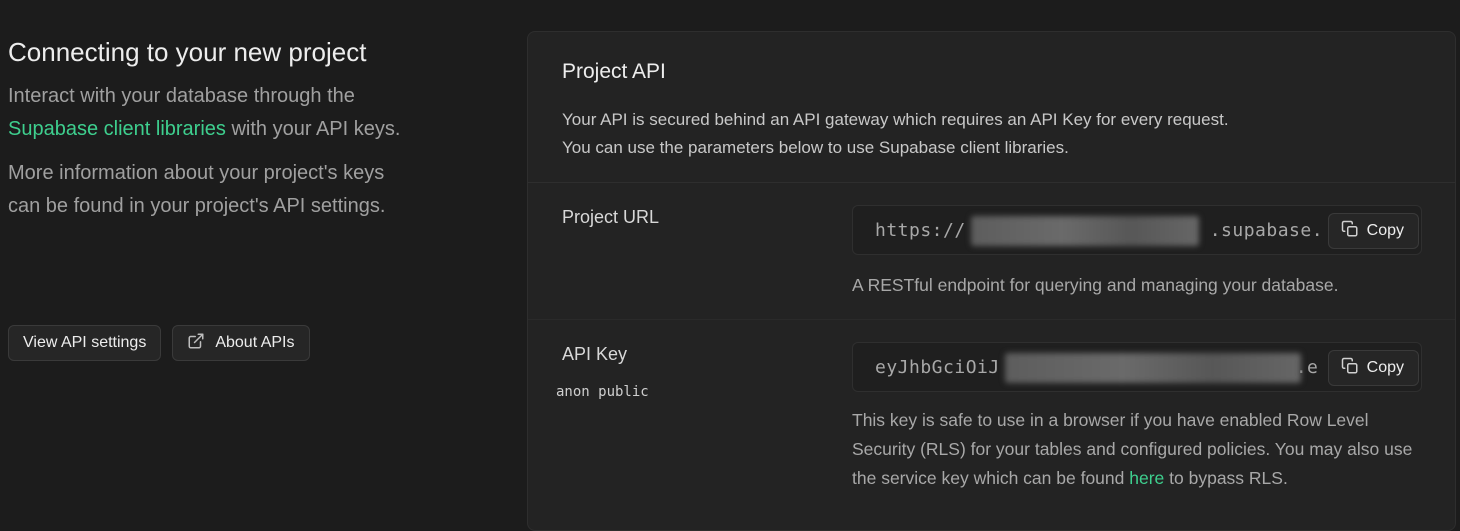 The image size is (1460, 531). What do you see at coordinates (196, 343) in the screenshot?
I see `external-link-icon` at bounding box center [196, 343].